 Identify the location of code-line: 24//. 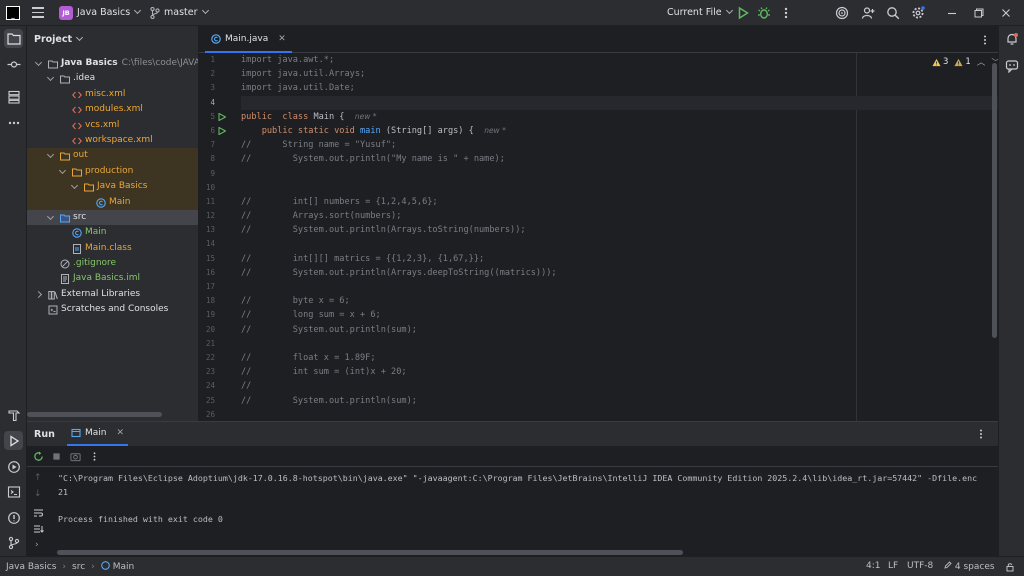
(603, 386).